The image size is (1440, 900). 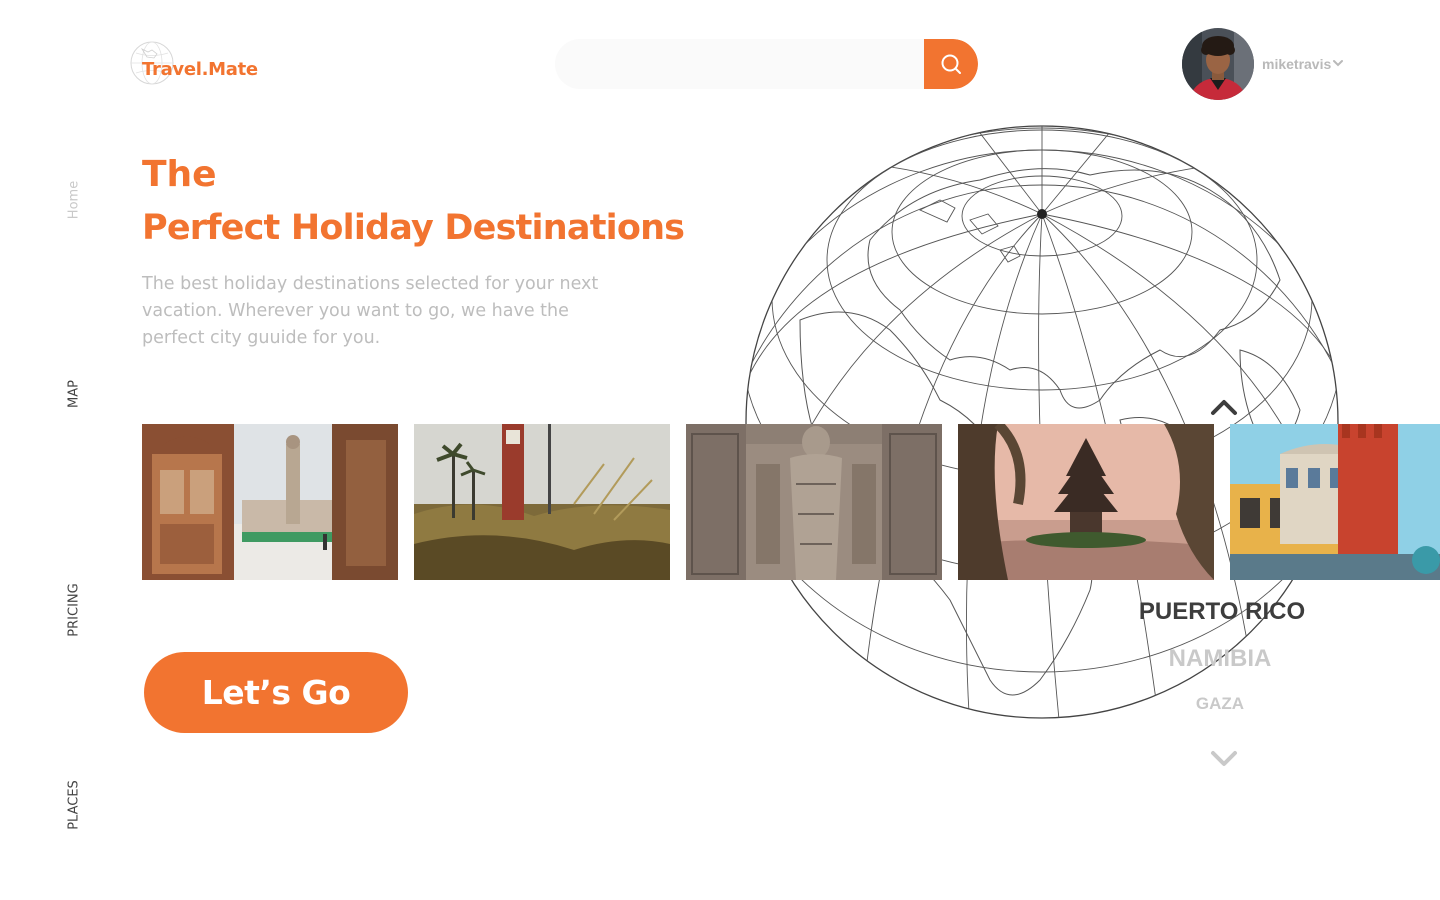 I want to click on search-icon, so click(x=951, y=64).